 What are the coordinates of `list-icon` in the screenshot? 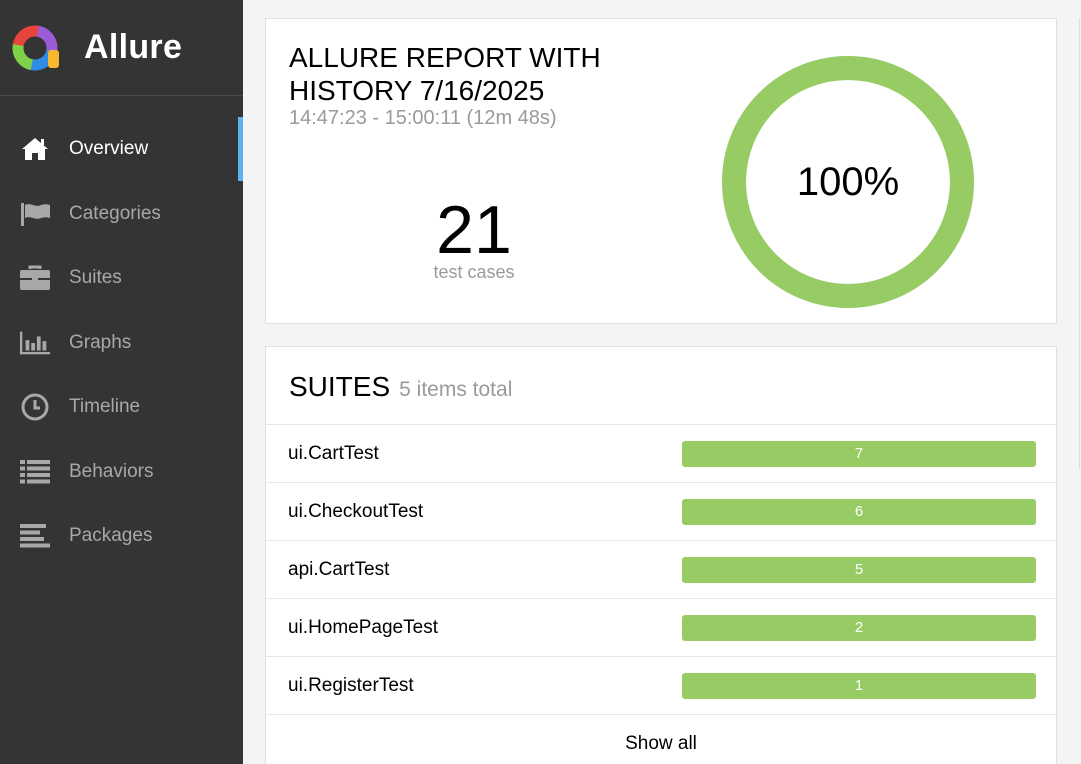 It's located at (35, 472).